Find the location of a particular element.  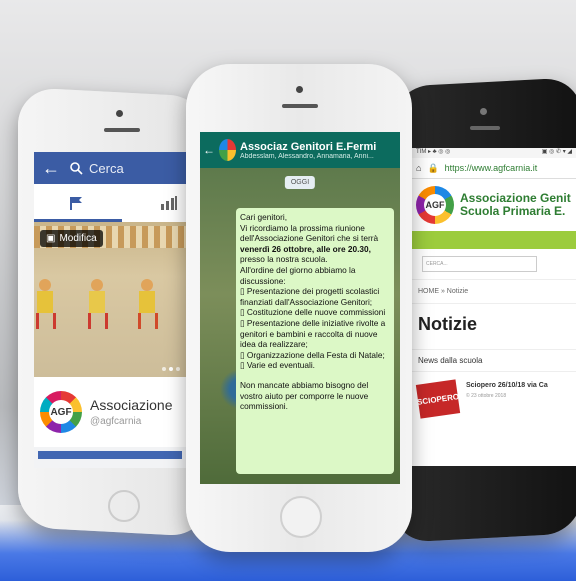

site-logo-text: AGF is located at coordinates (435, 205).